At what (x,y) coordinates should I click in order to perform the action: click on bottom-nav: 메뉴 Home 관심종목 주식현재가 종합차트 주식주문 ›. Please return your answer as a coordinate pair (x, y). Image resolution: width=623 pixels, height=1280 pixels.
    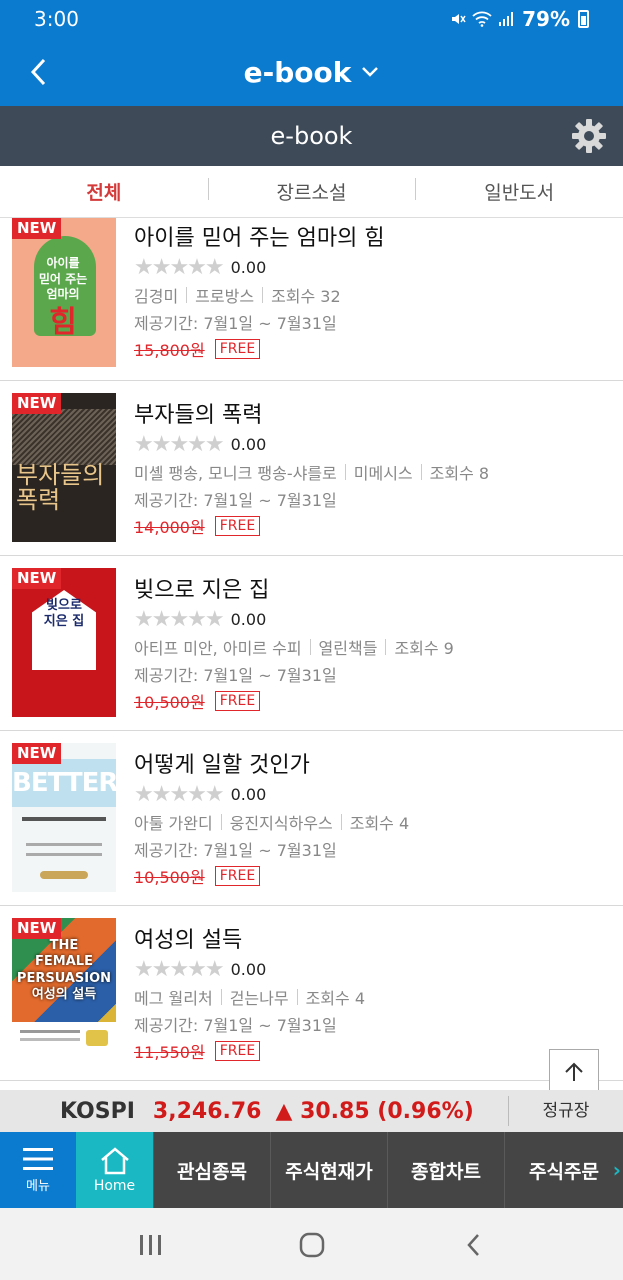
    Looking at the image, I should click on (311, 1170).